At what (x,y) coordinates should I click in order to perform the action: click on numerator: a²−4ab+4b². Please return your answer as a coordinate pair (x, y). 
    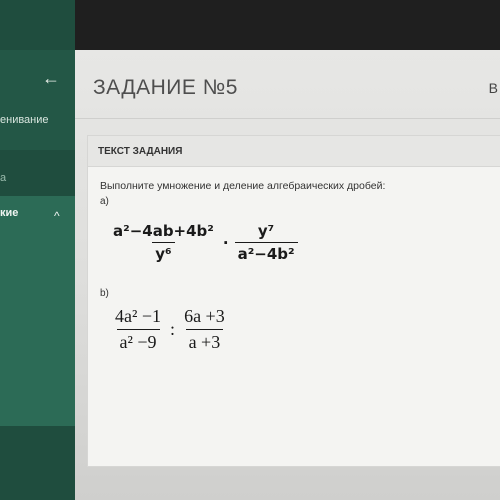
    Looking at the image, I should click on (163, 231).